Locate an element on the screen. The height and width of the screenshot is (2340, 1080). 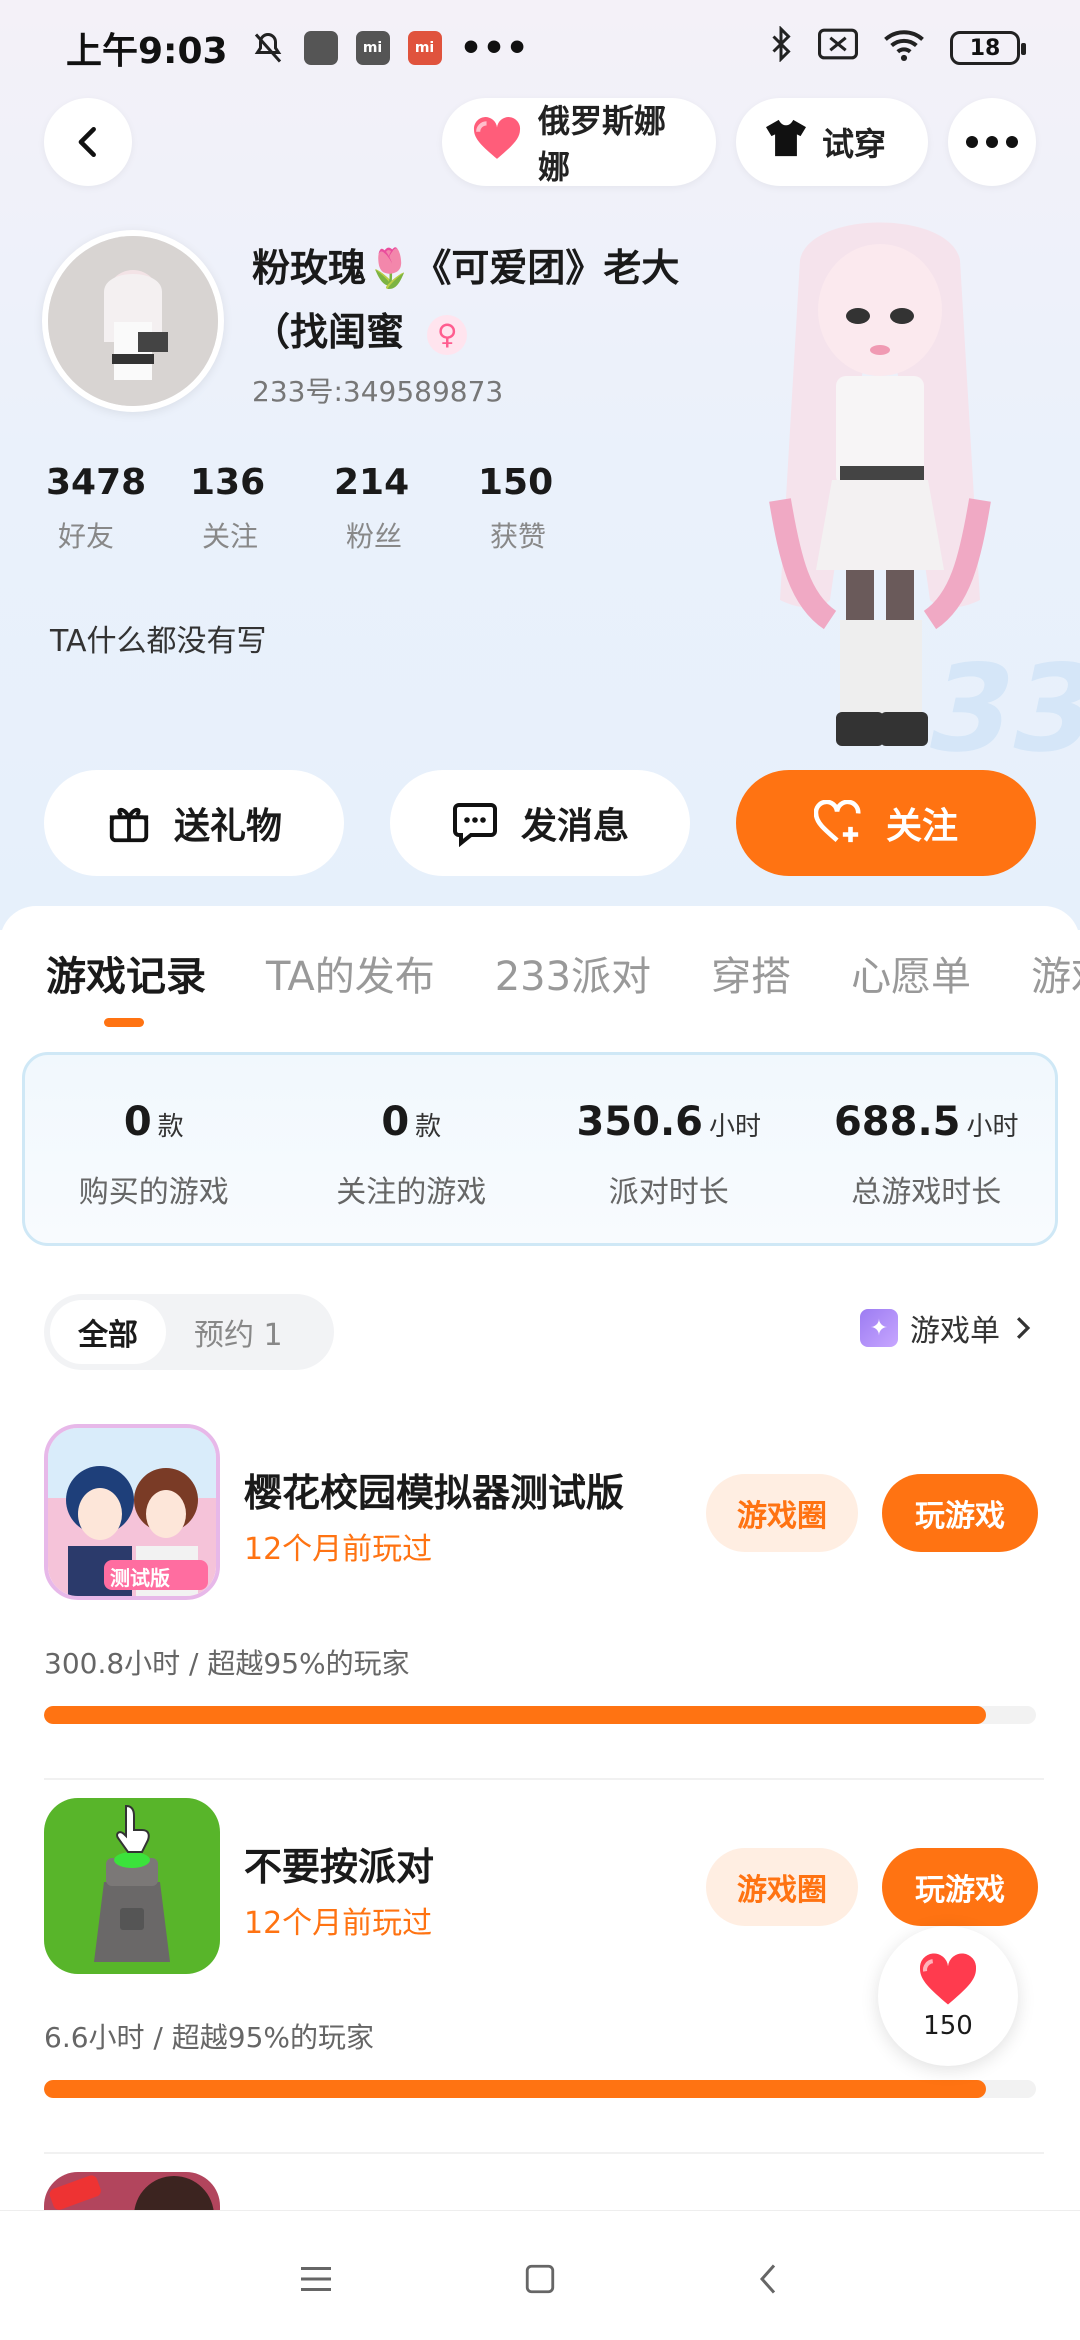
game-title: 樱花校园模拟器测试版 is located at coordinates (434, 1493).